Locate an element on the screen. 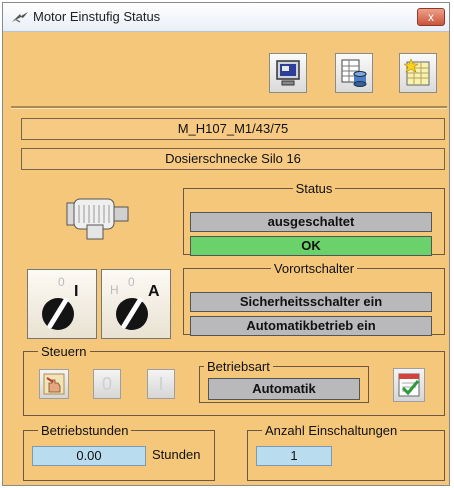 The height and width of the screenshot is (488, 454). operating-hours-group: Betriebstunden 0.00 Stunden is located at coordinates (119, 452).